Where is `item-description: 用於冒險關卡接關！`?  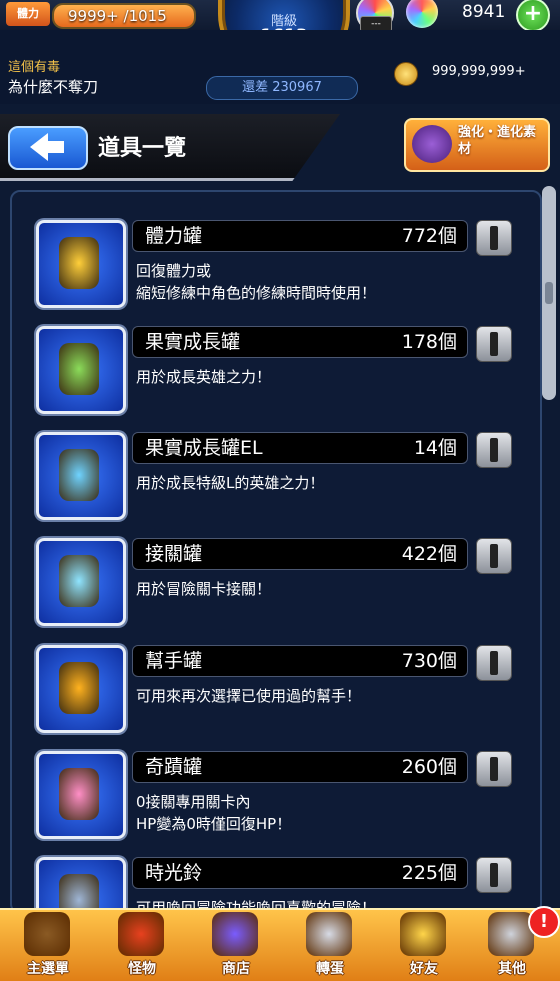
item-description: 用於冒險關卡接關！ is located at coordinates (204, 589).